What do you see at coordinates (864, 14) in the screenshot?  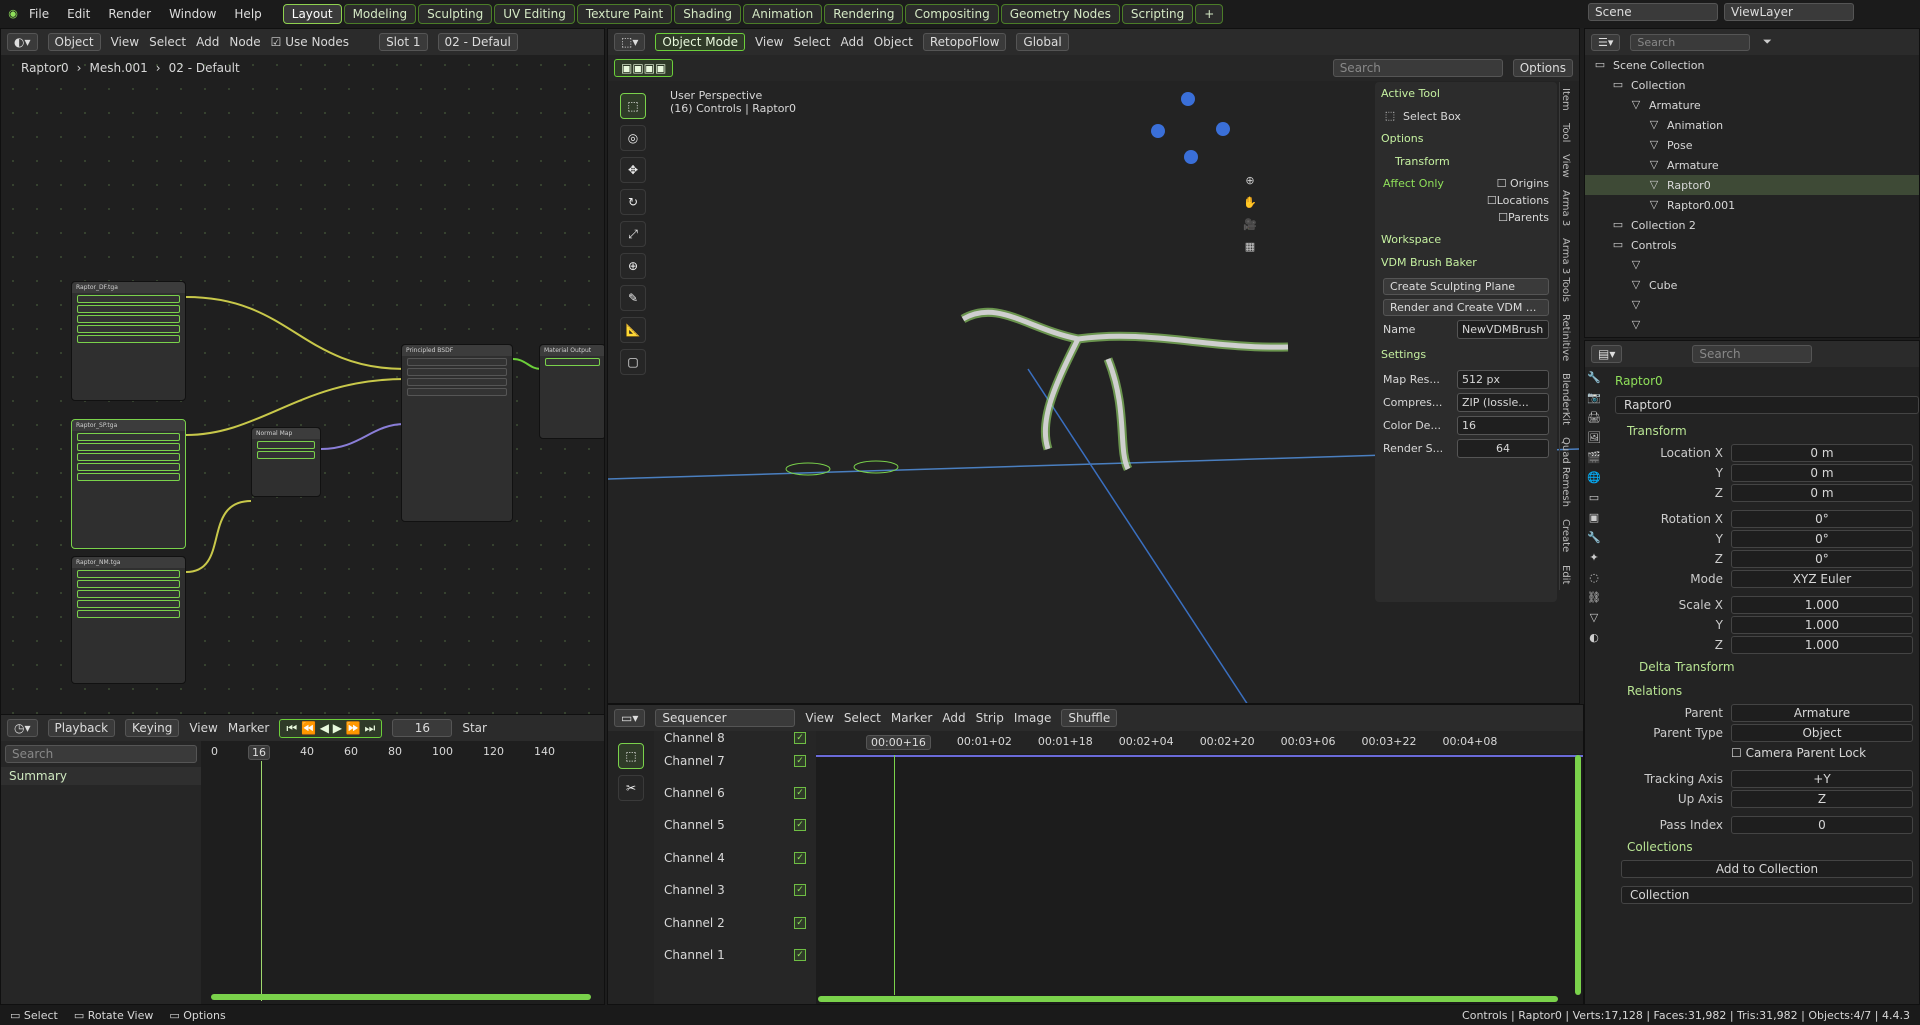 I see `tab-rendering: Rendering` at bounding box center [864, 14].